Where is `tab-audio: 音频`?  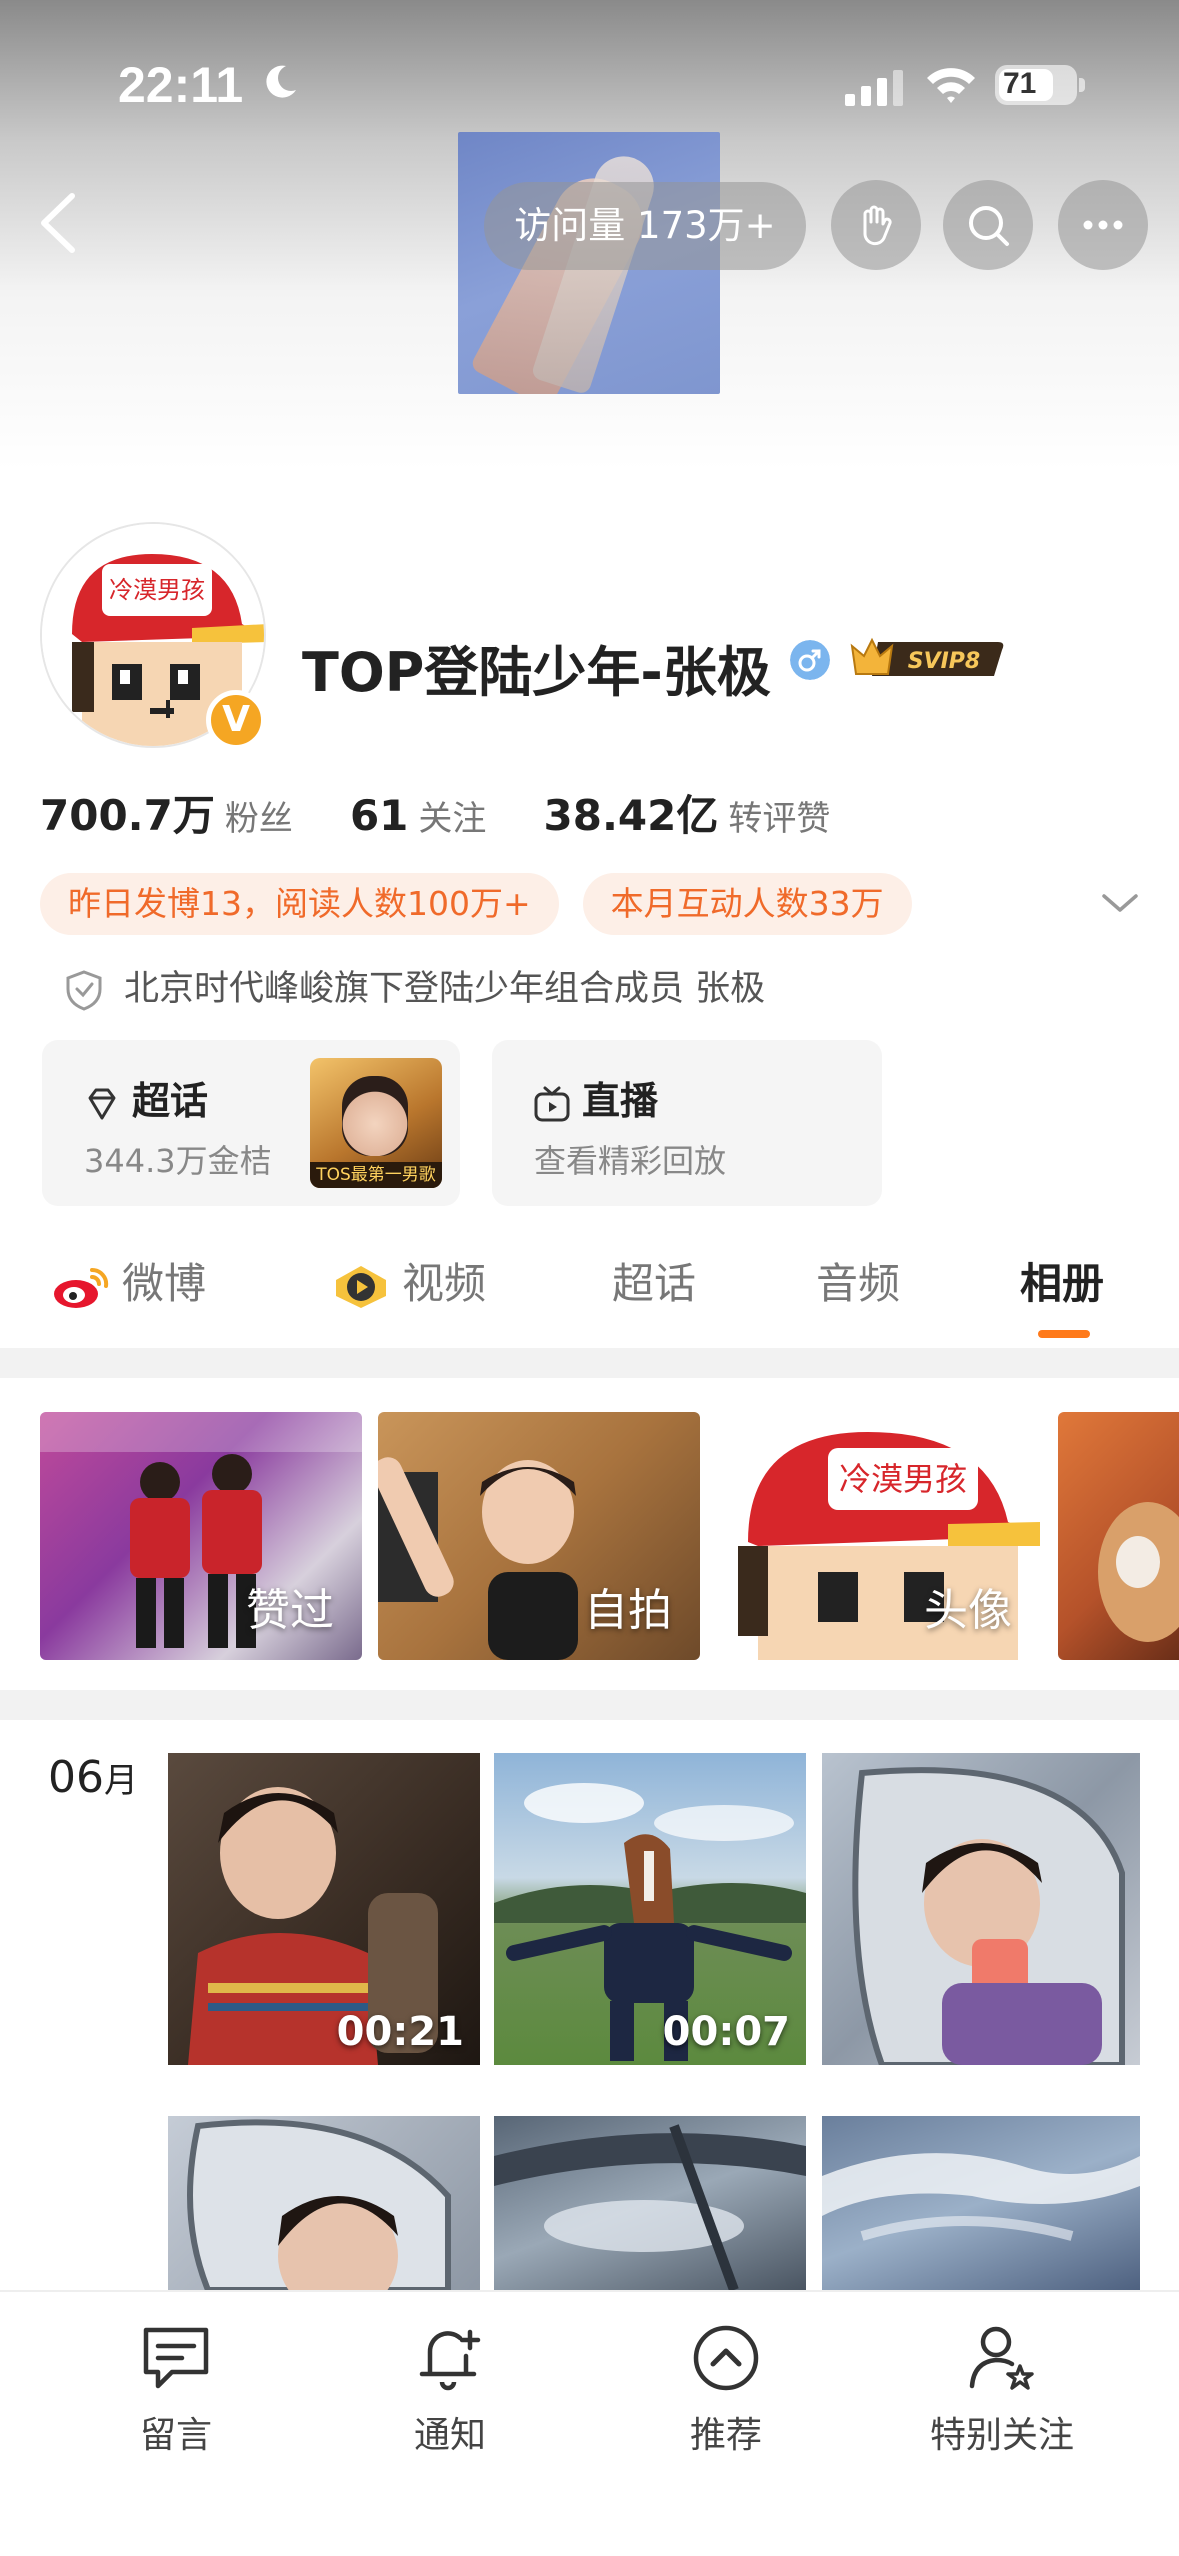 tab-audio: 音频 is located at coordinates (858, 1280).